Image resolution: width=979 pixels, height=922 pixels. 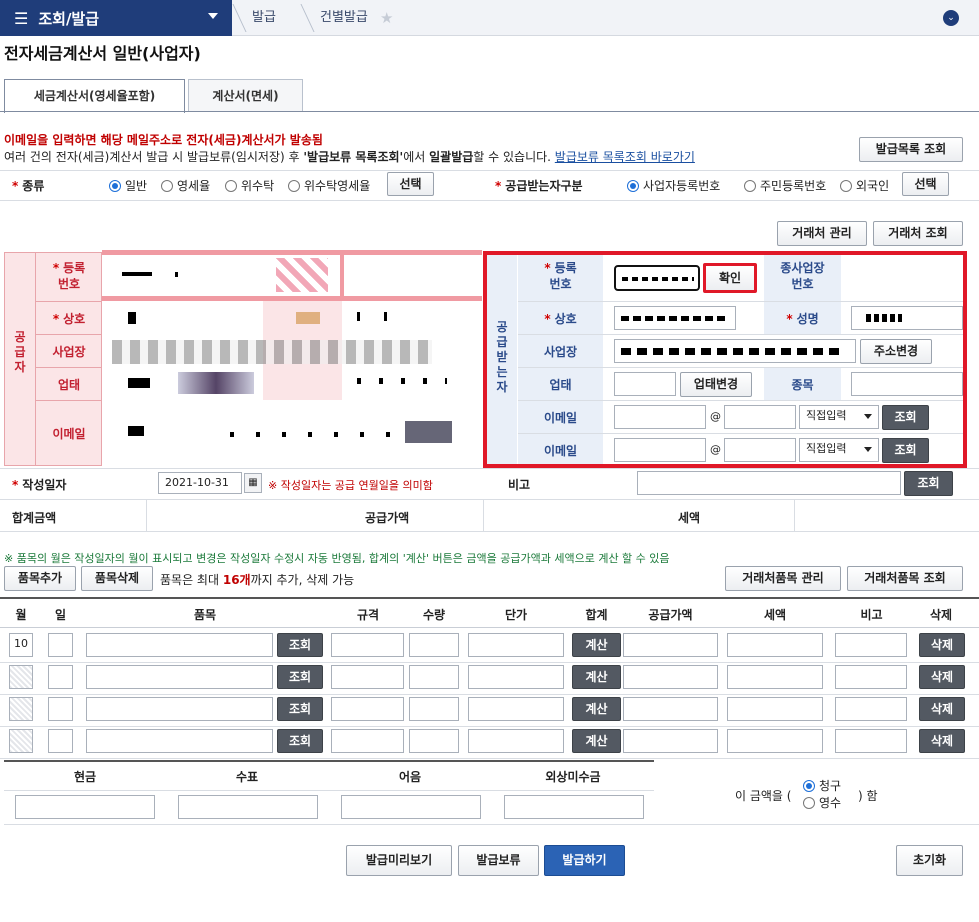 I want to click on radio-foreigner: 외국인, so click(x=864, y=185).